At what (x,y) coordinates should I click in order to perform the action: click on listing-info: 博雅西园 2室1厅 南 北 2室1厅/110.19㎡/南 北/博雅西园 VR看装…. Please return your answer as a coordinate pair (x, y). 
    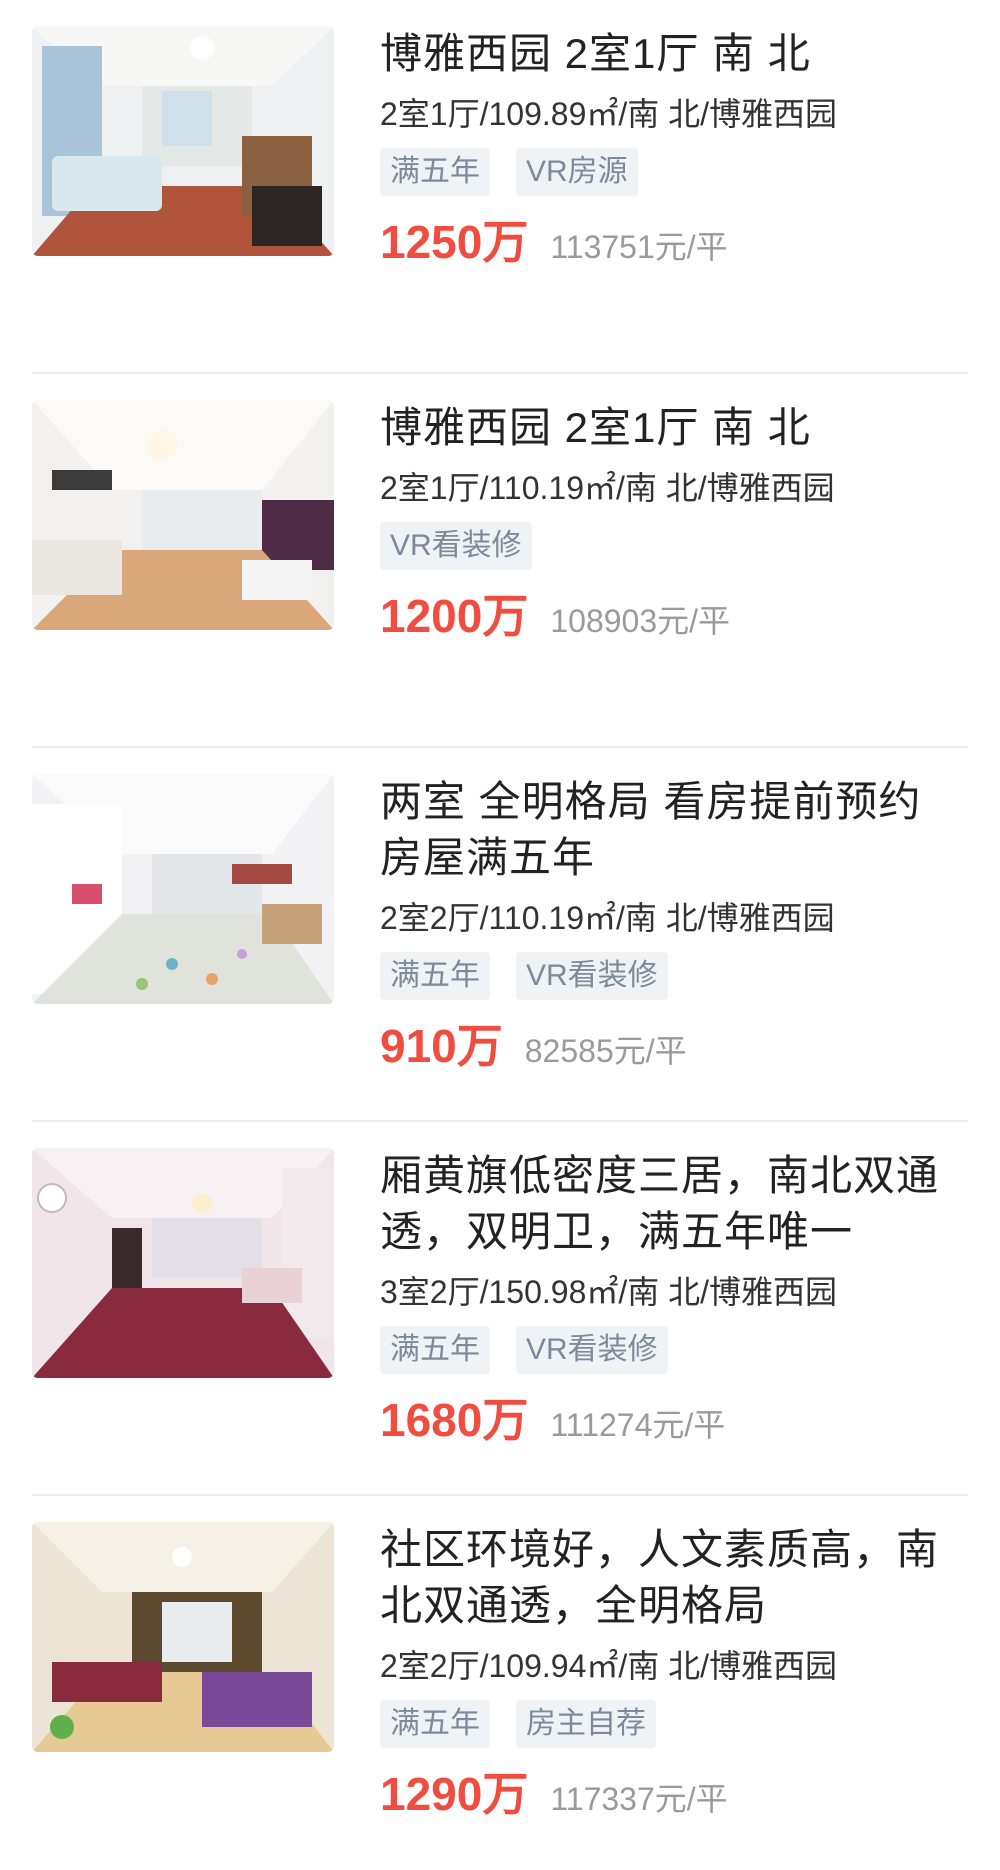
    Looking at the image, I should click on (675, 523).